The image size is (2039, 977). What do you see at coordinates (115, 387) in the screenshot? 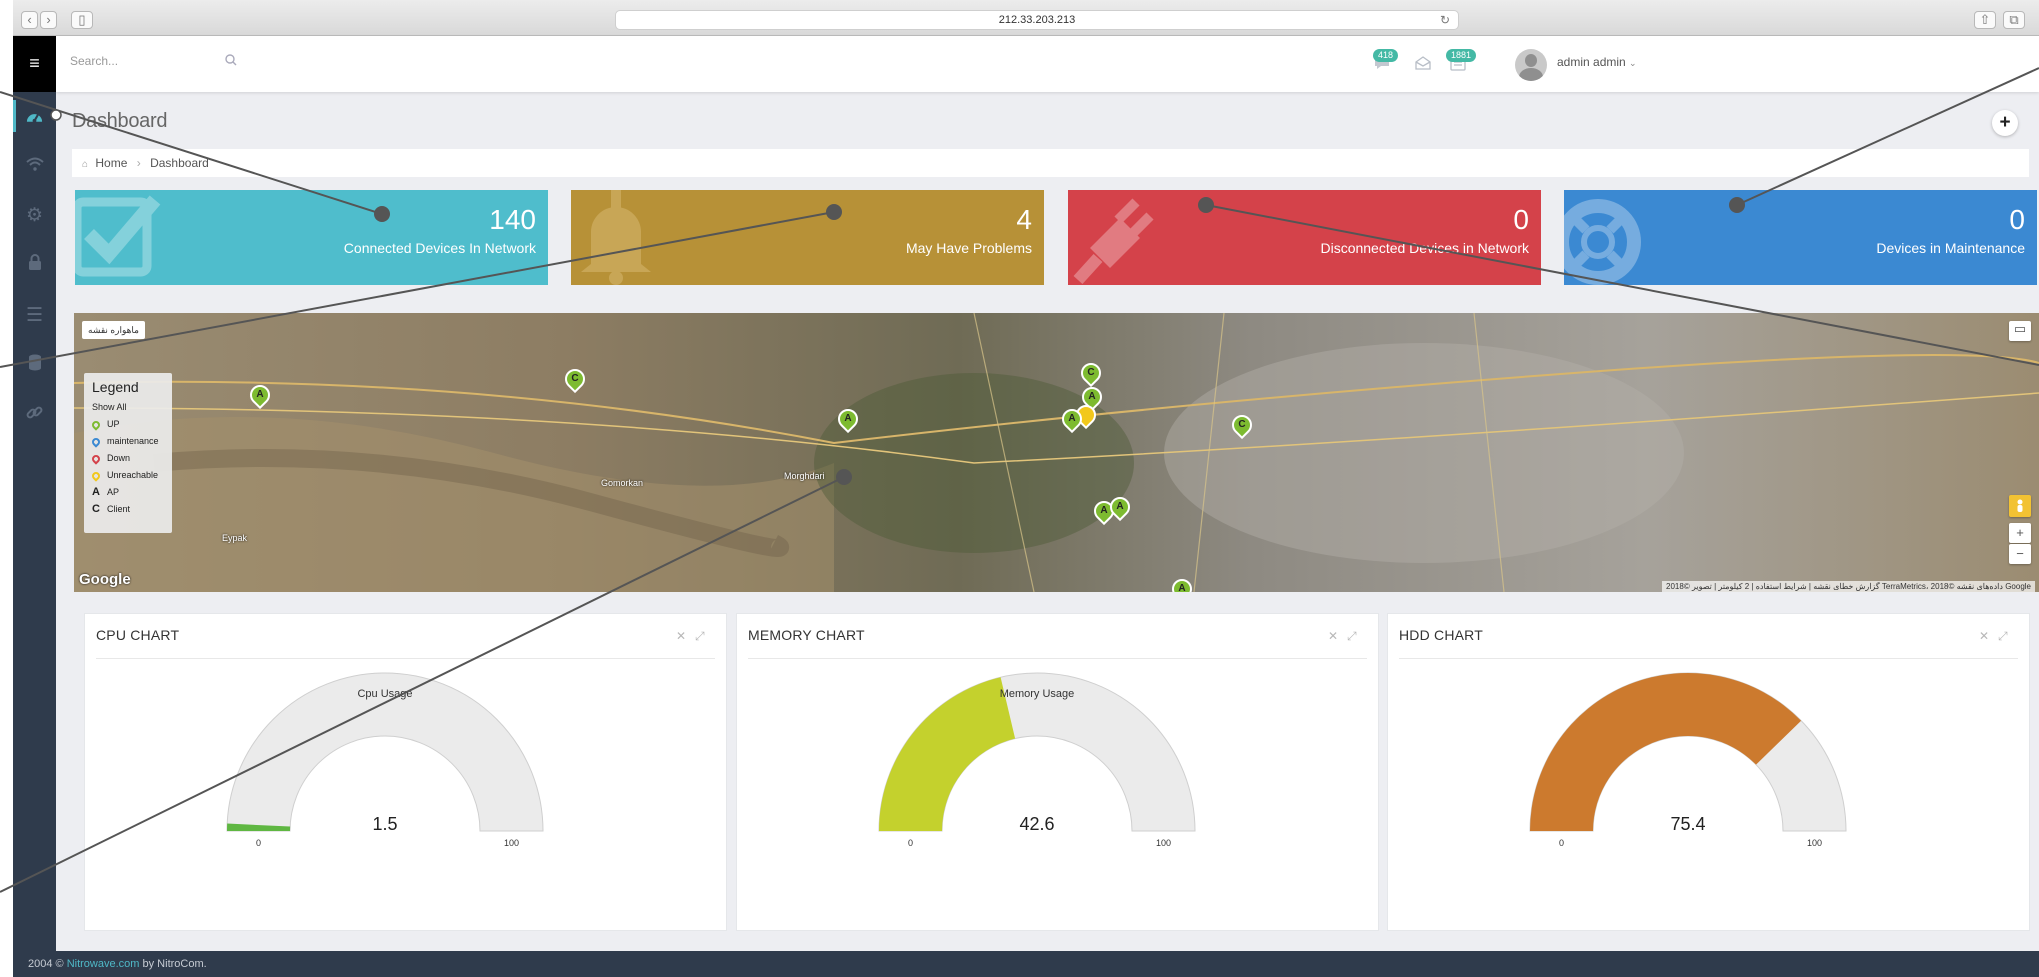
I see `legend-title: Legend` at bounding box center [115, 387].